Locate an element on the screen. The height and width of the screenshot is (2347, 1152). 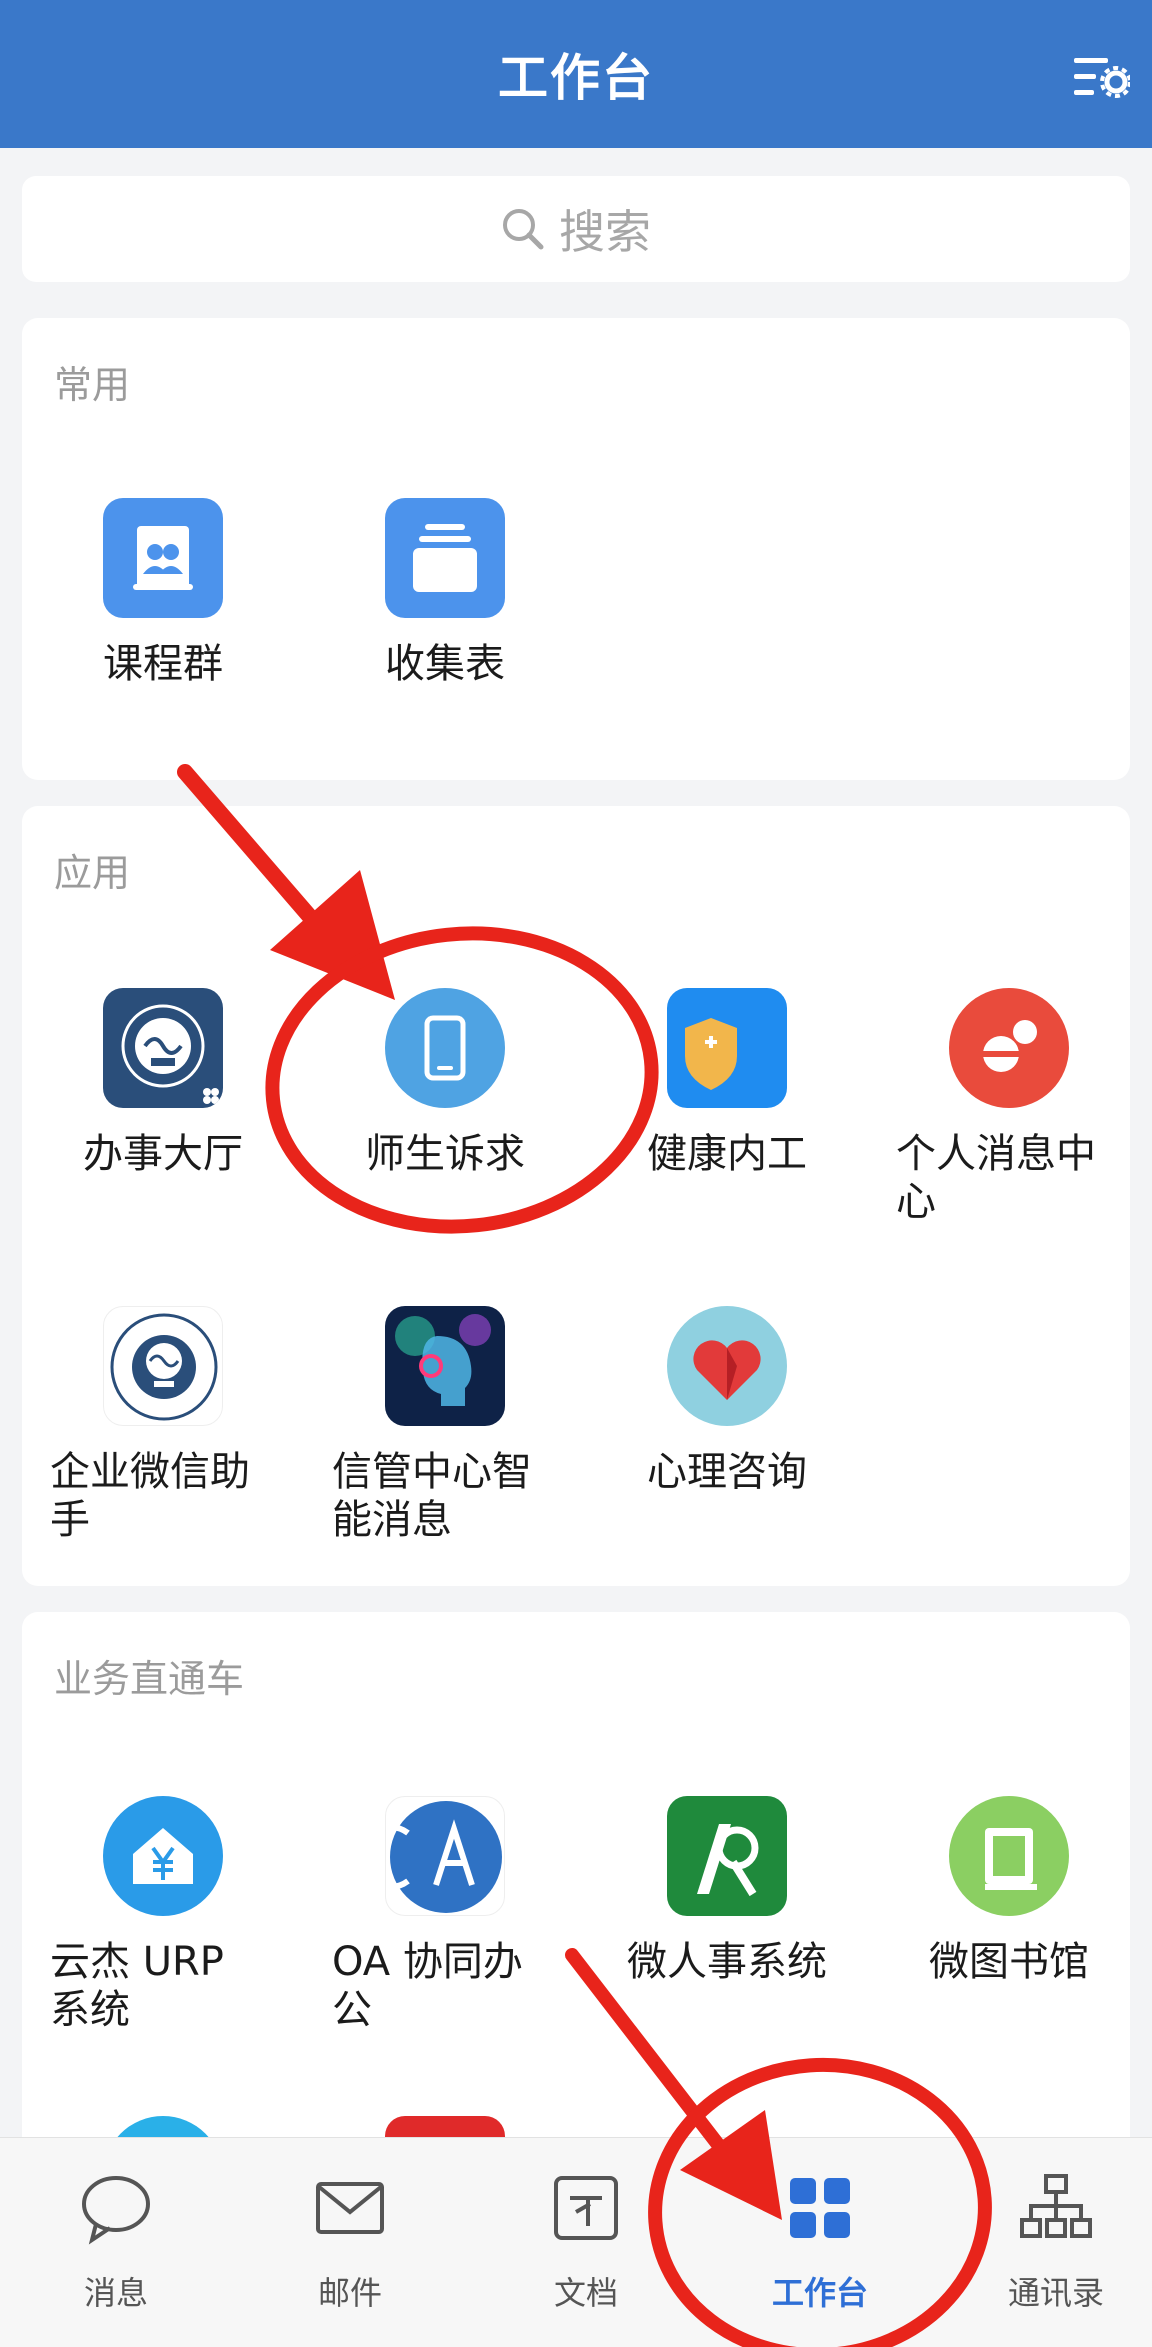
app-collection-form: 收集表 is located at coordinates (445, 608).